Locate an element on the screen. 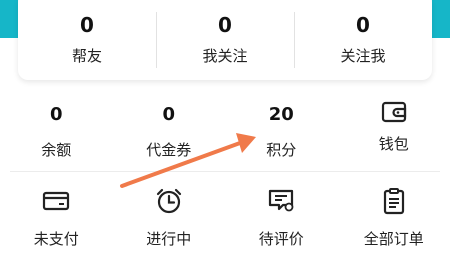 The width and height of the screenshot is (450, 268). order-all: 全部订单 is located at coordinates (394, 227).